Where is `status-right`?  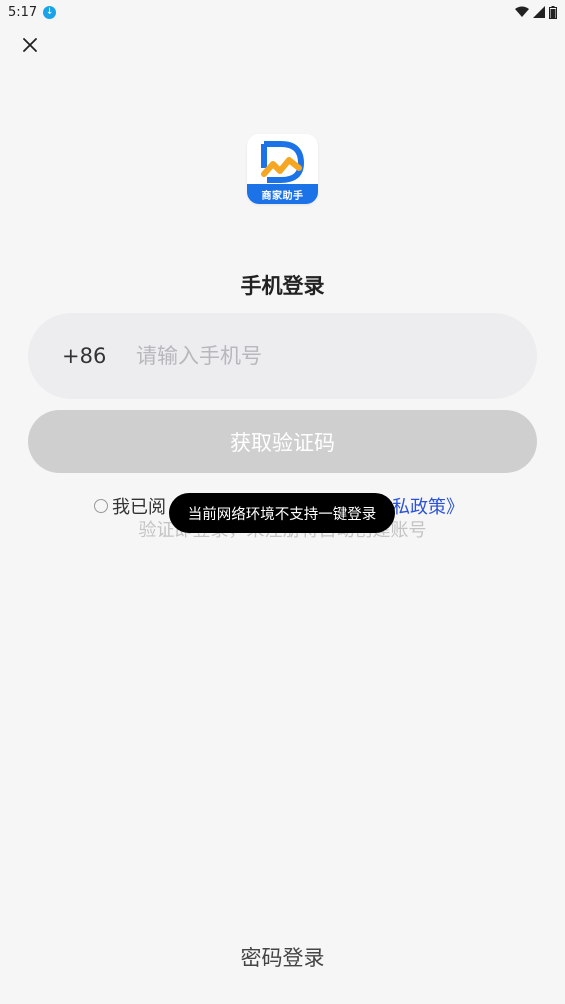 status-right is located at coordinates (536, 12).